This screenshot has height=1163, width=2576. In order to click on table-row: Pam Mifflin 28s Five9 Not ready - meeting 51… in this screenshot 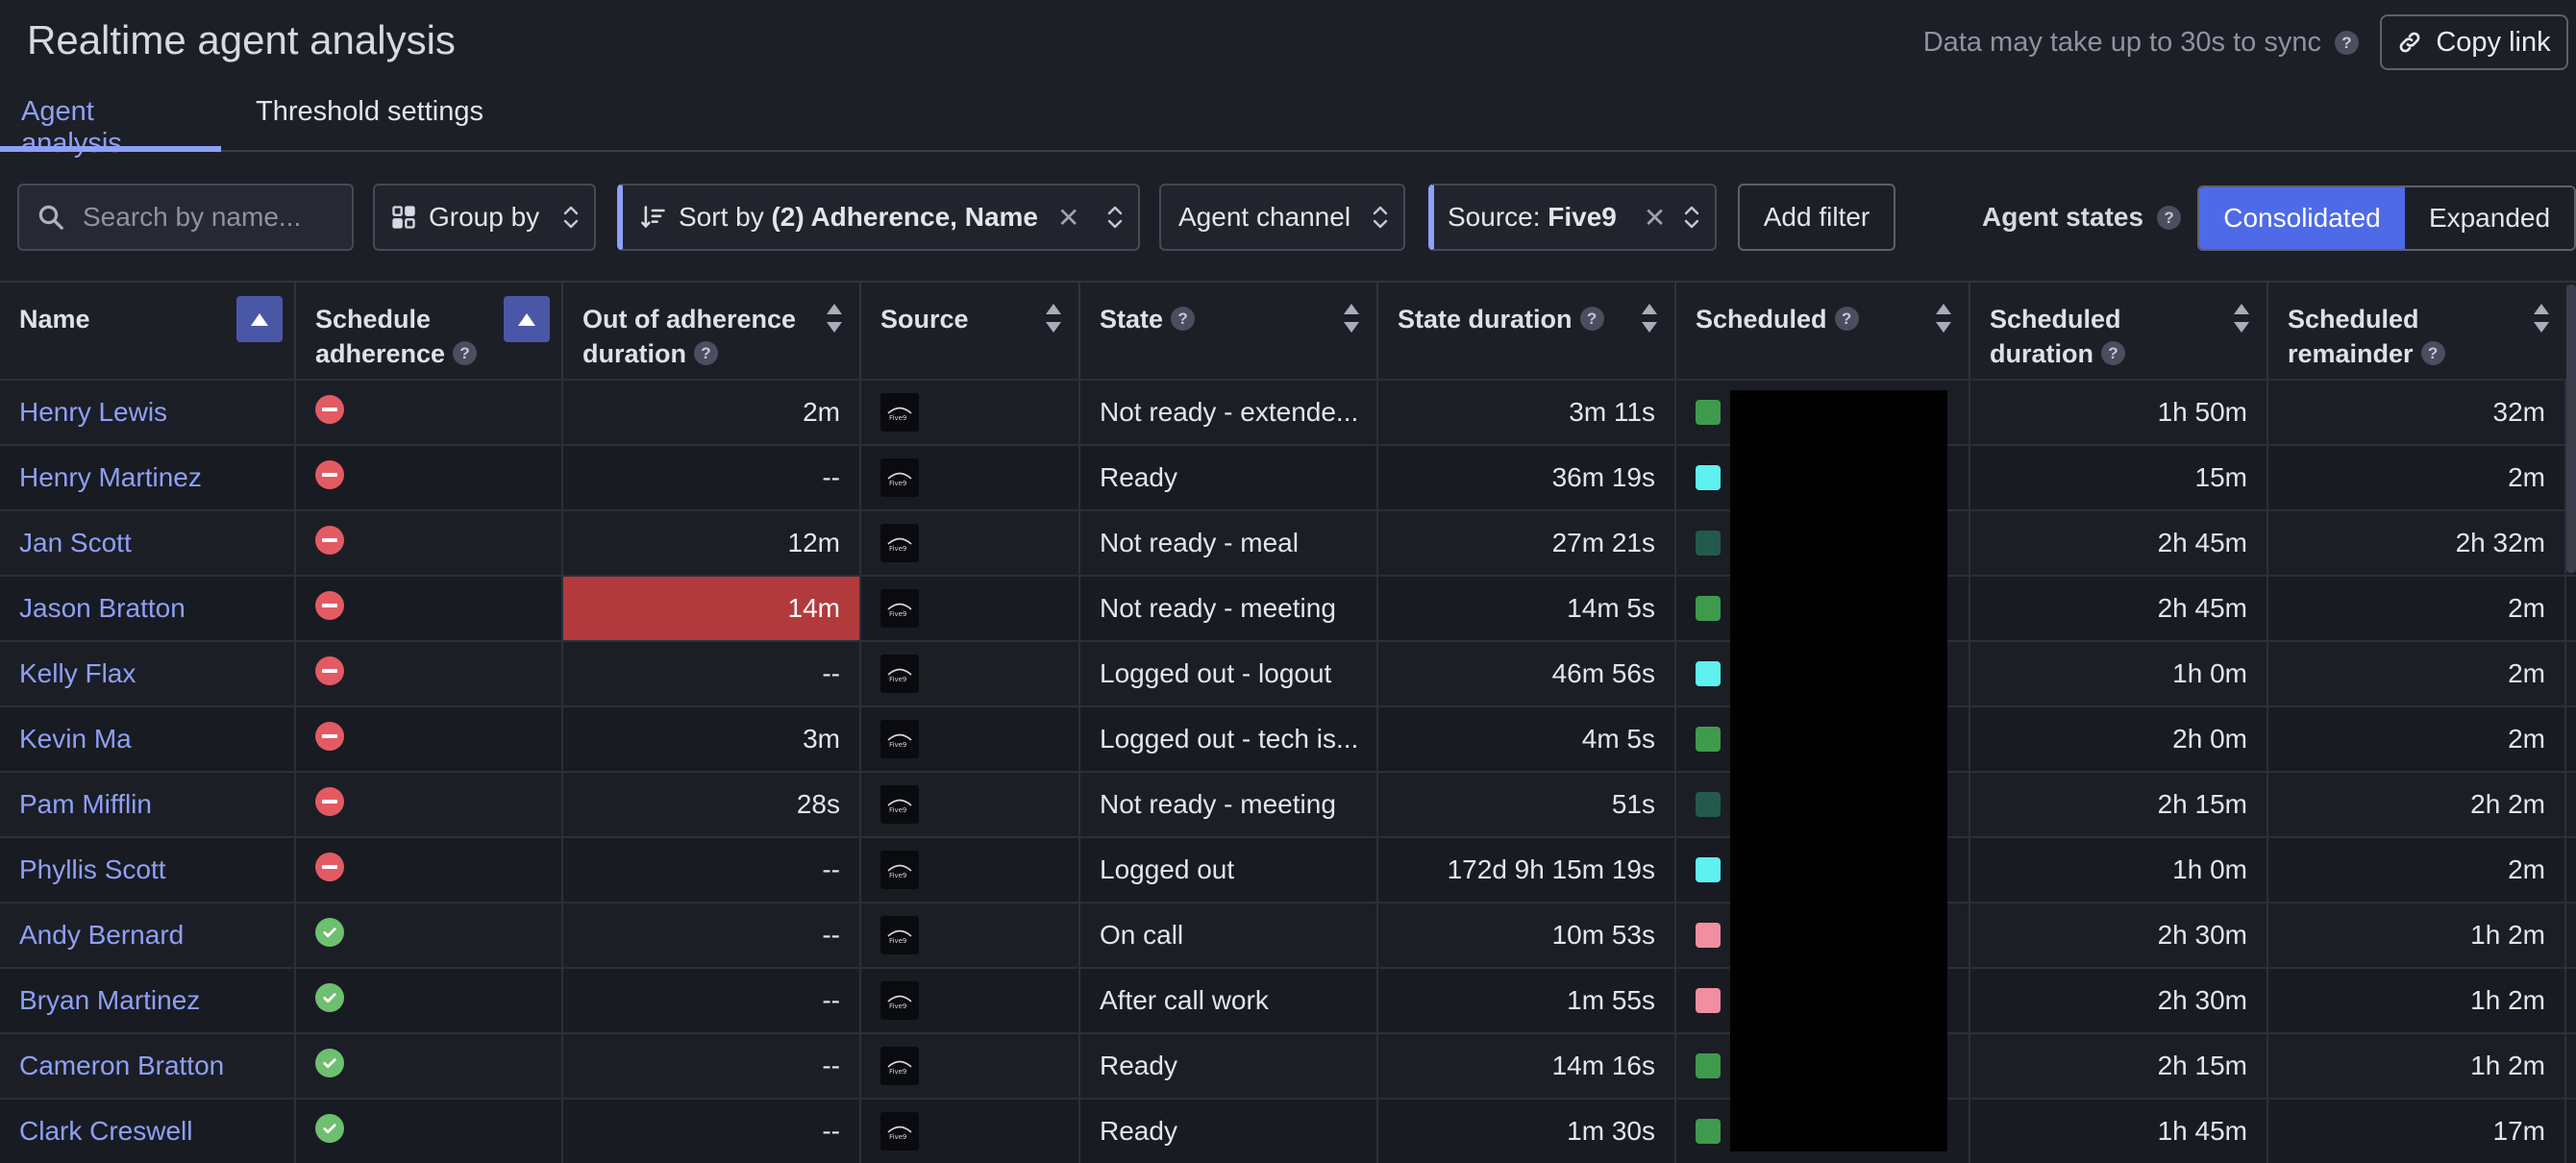, I will do `click(1288, 803)`.